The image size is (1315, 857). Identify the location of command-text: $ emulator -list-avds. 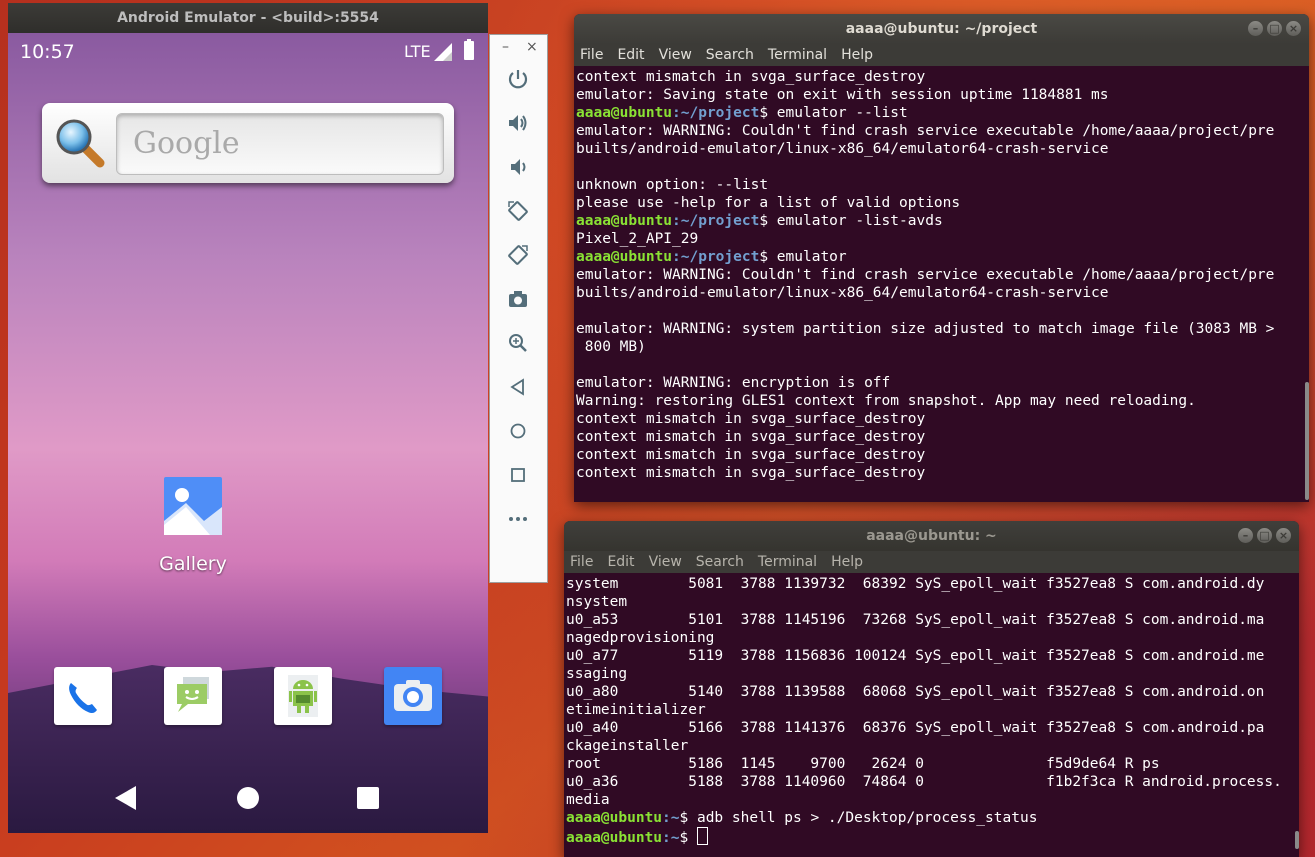
(851, 221).